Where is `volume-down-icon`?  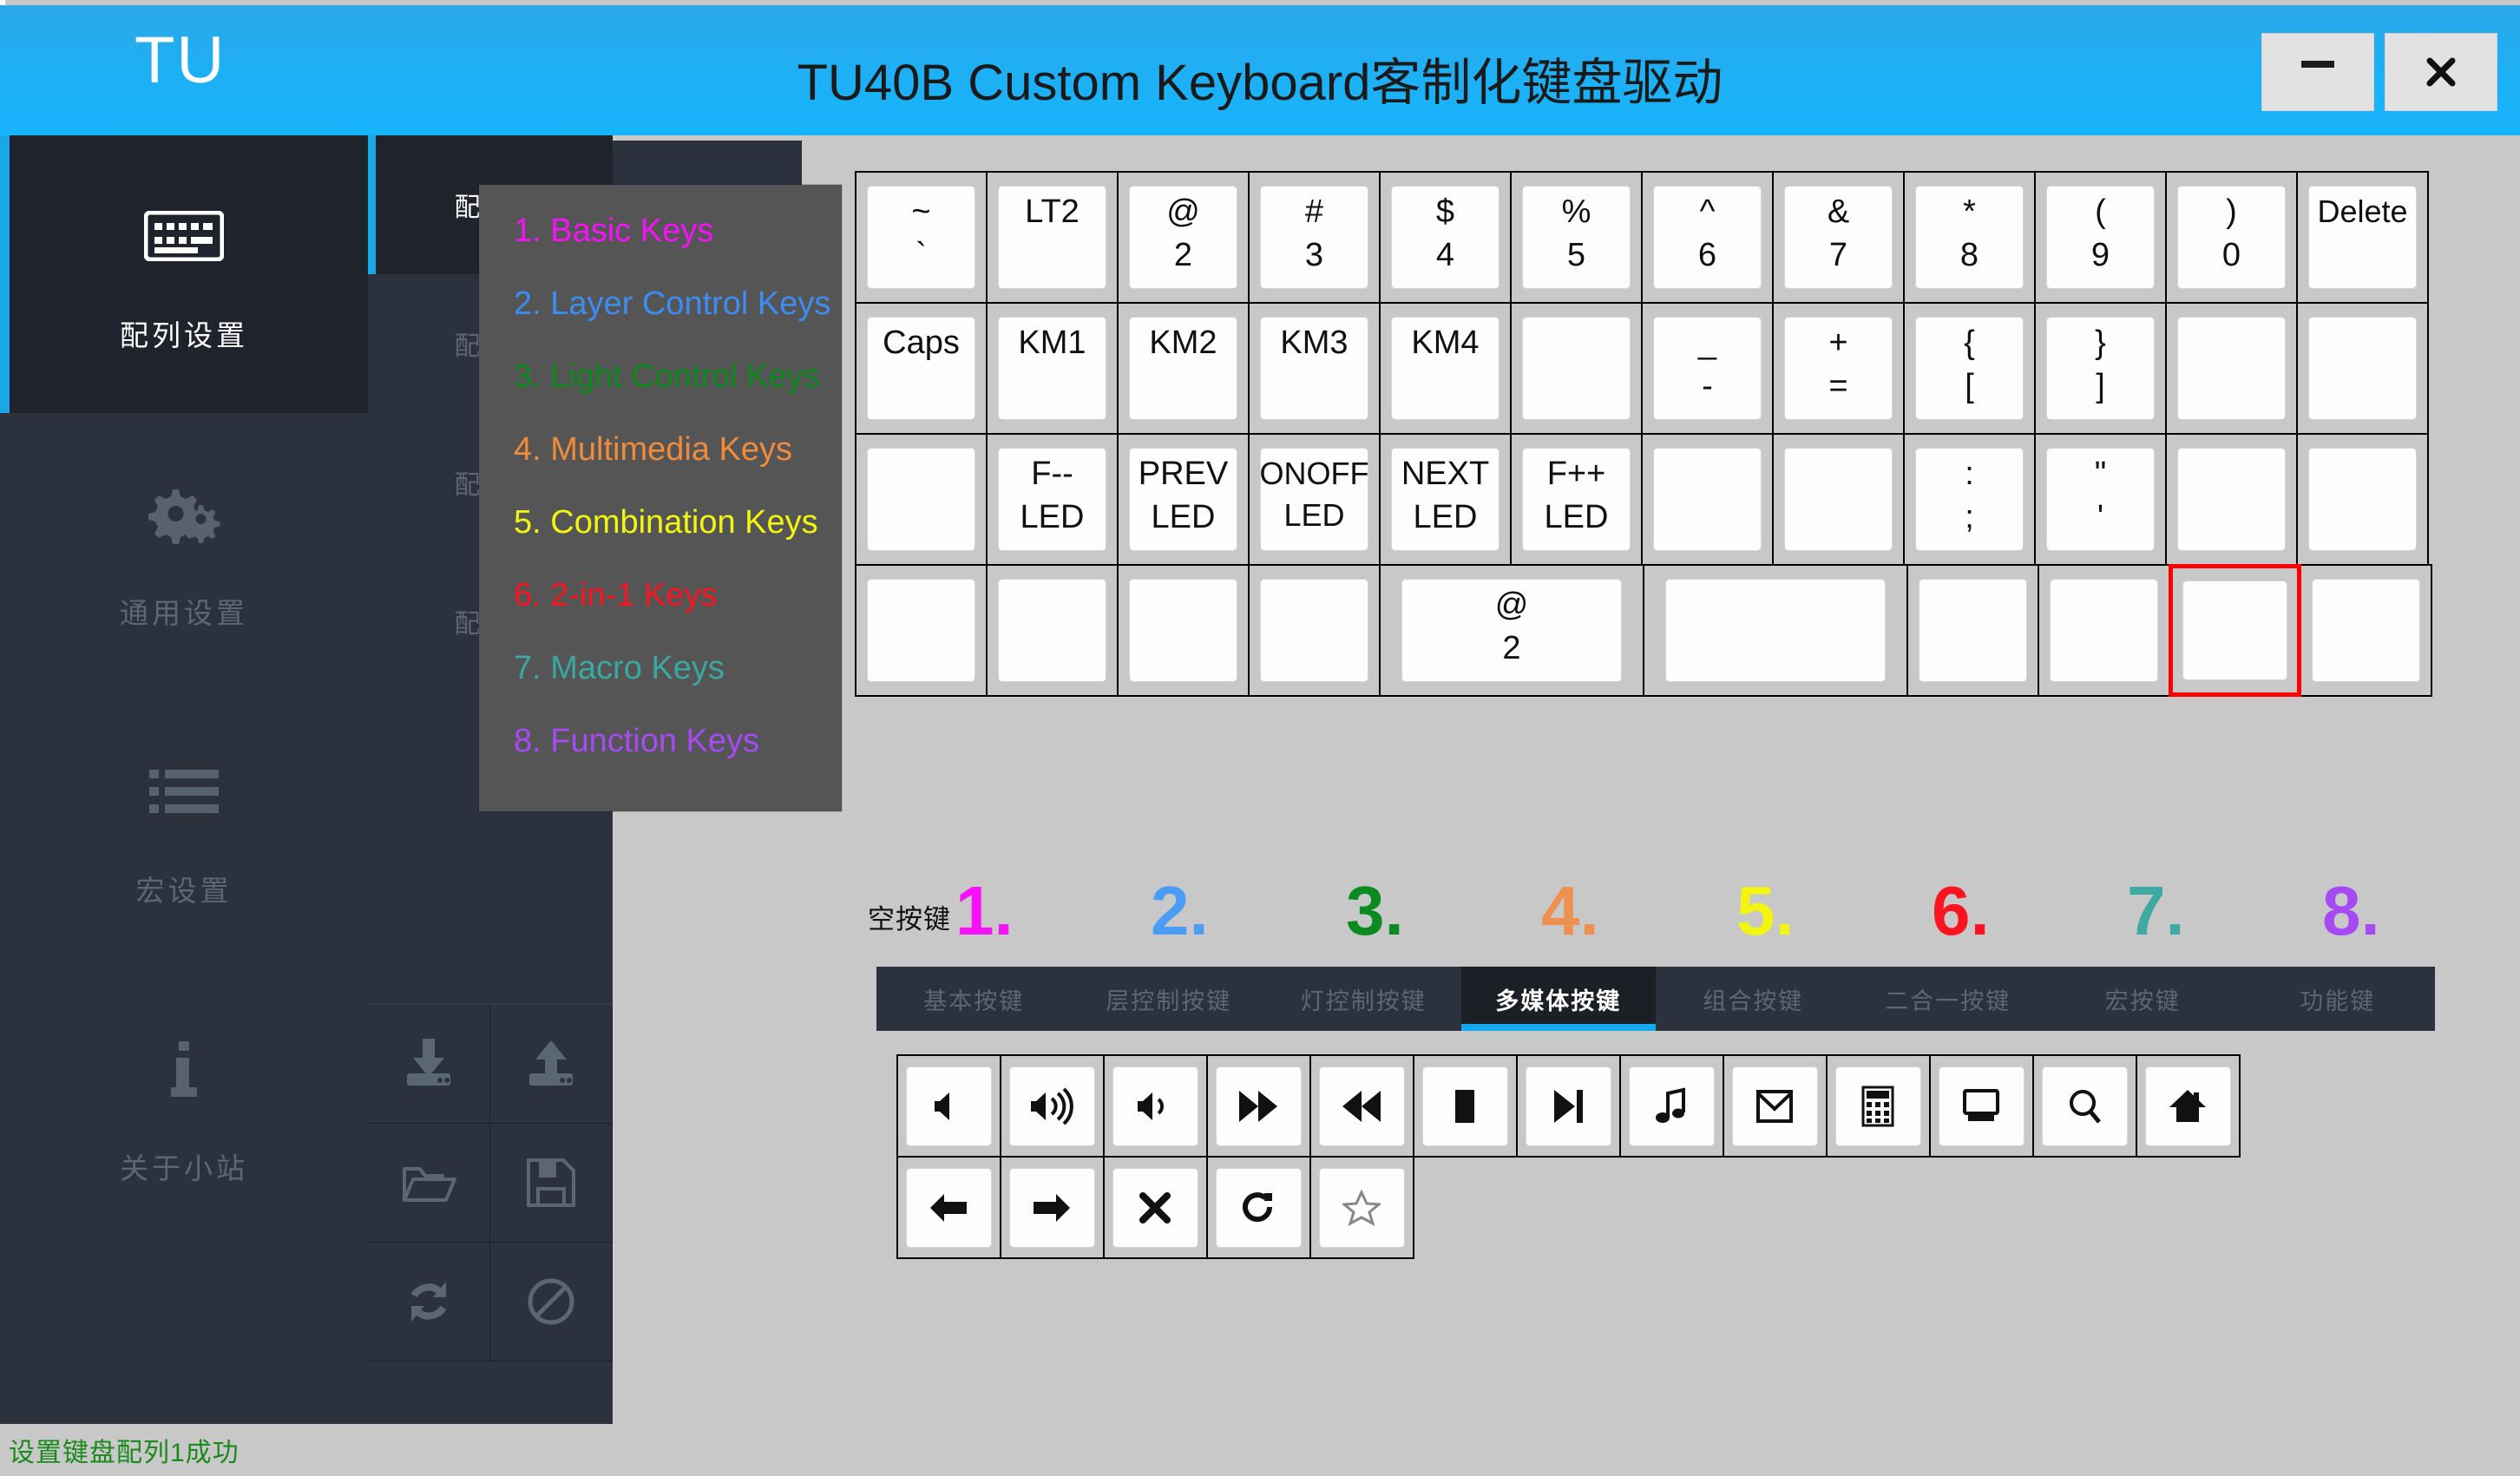
volume-down-icon is located at coordinates (1155, 1106).